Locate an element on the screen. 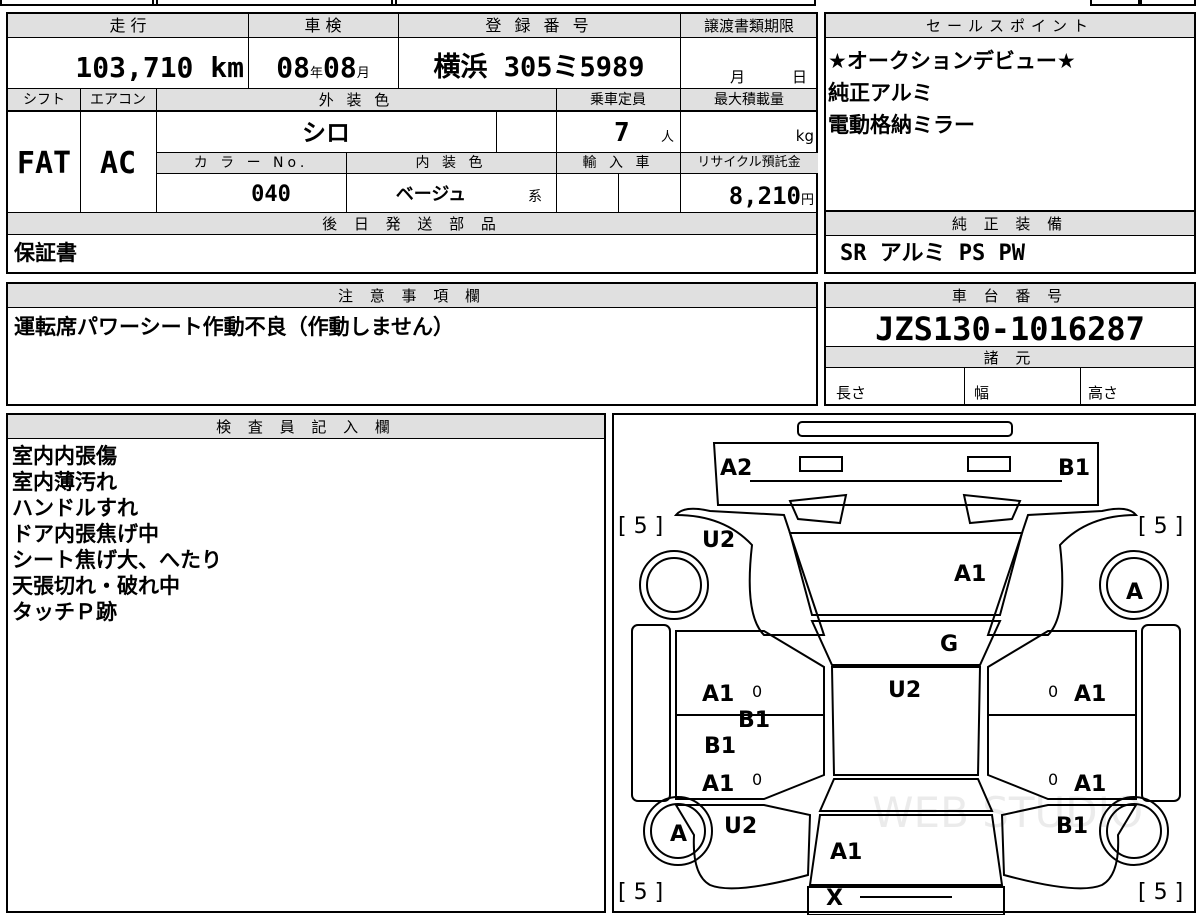  top-strip-left is located at coordinates (79, 3).